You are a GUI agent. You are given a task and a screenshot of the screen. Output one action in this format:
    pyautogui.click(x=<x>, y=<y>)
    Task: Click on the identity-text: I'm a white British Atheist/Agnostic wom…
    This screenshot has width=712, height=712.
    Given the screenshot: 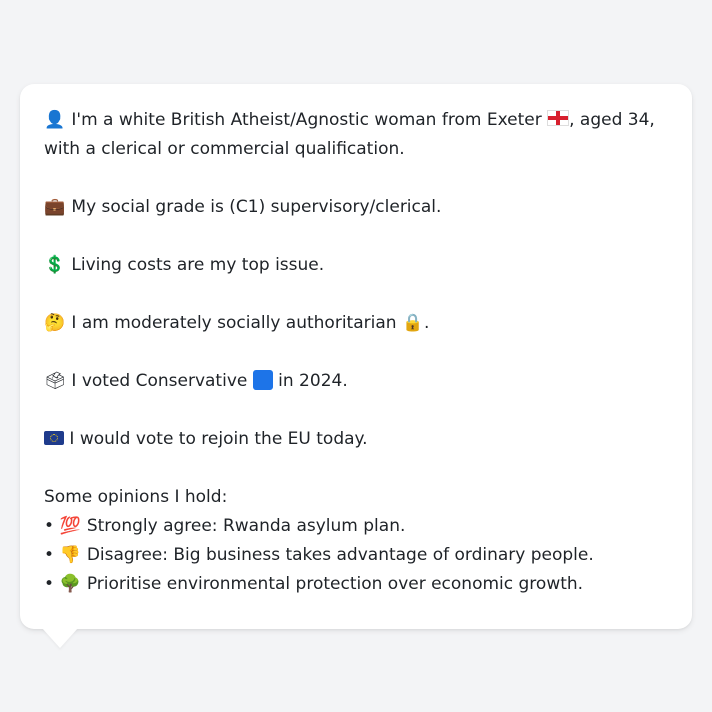 What is the action you would take?
    pyautogui.click(x=306, y=120)
    